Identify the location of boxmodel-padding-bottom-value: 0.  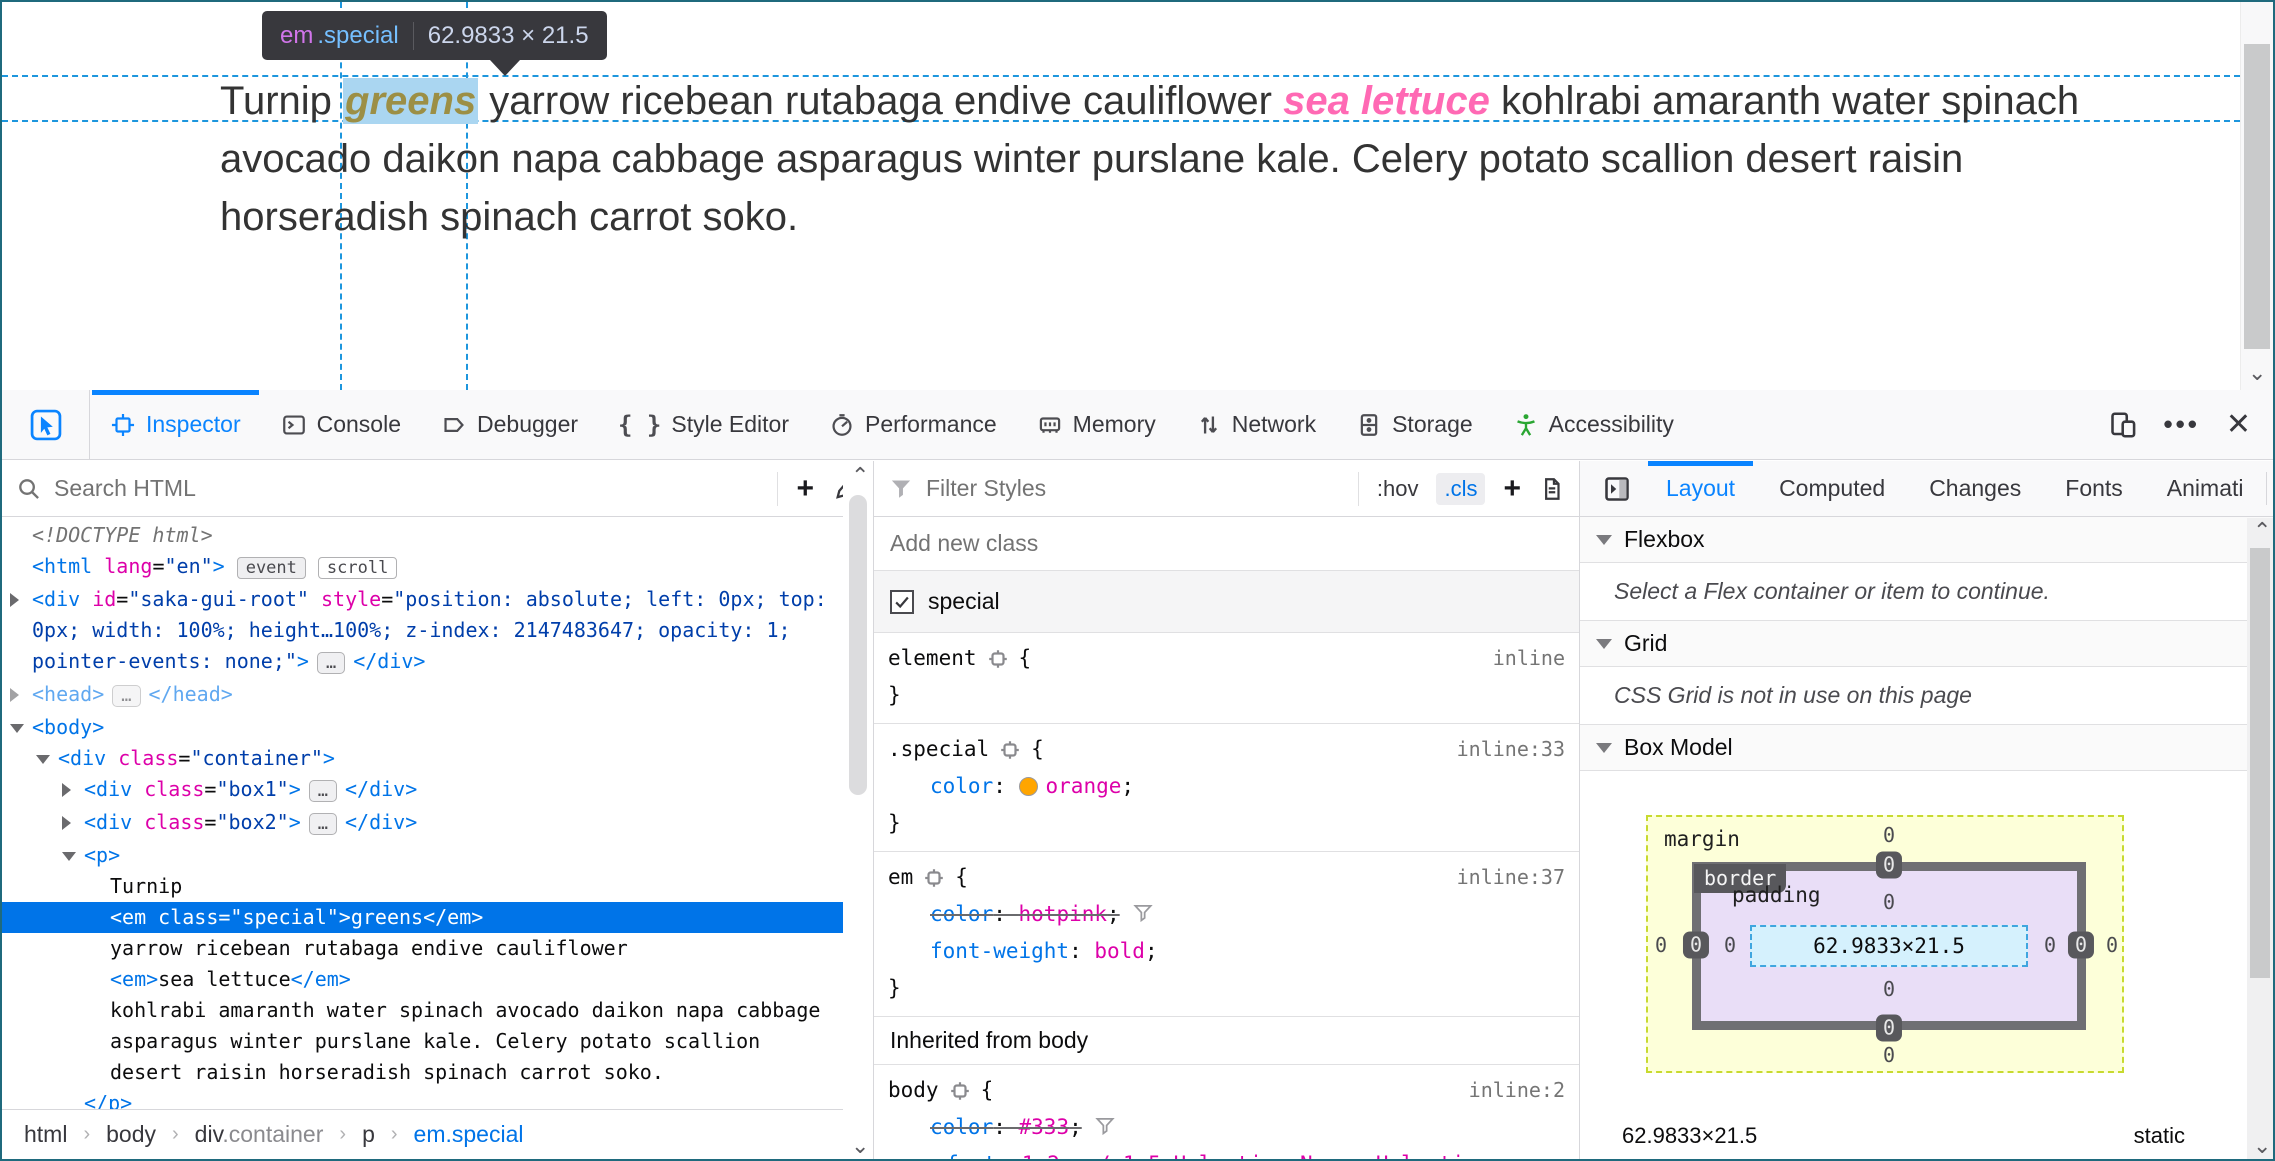
(1889, 989).